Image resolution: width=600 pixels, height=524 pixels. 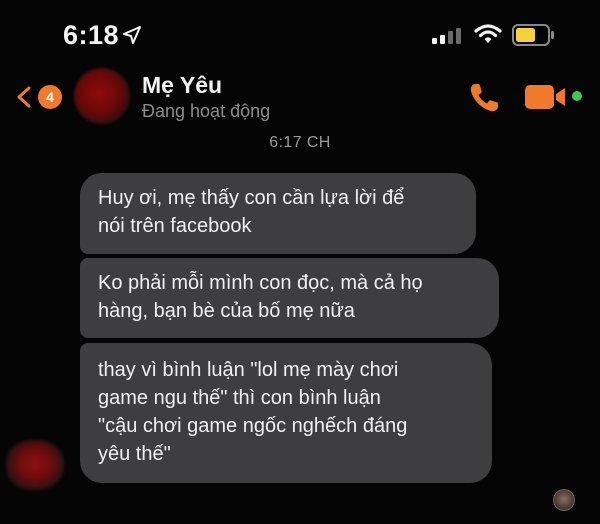 What do you see at coordinates (91, 35) in the screenshot?
I see `status-time: 6:18` at bounding box center [91, 35].